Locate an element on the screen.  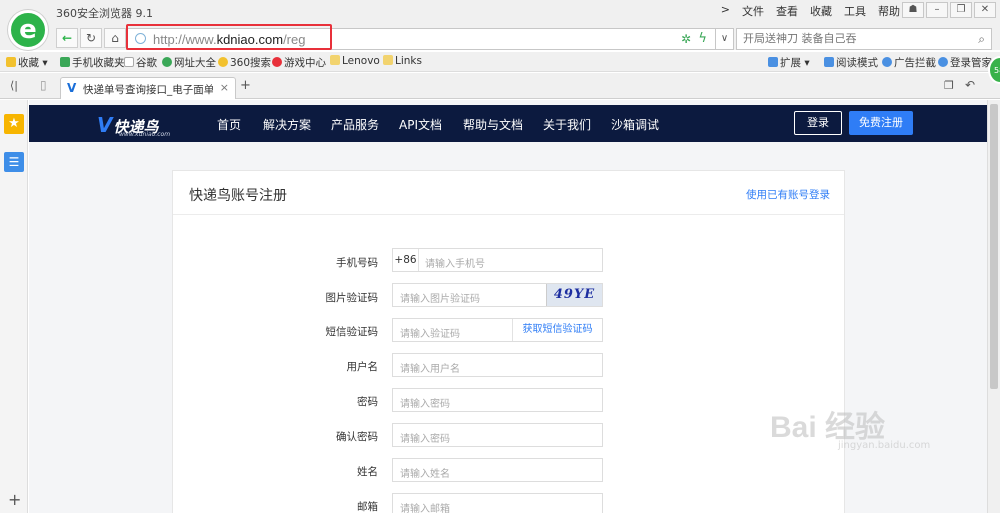
browser-sidebar: ★ ☰ + is located at coordinates (14, 306).